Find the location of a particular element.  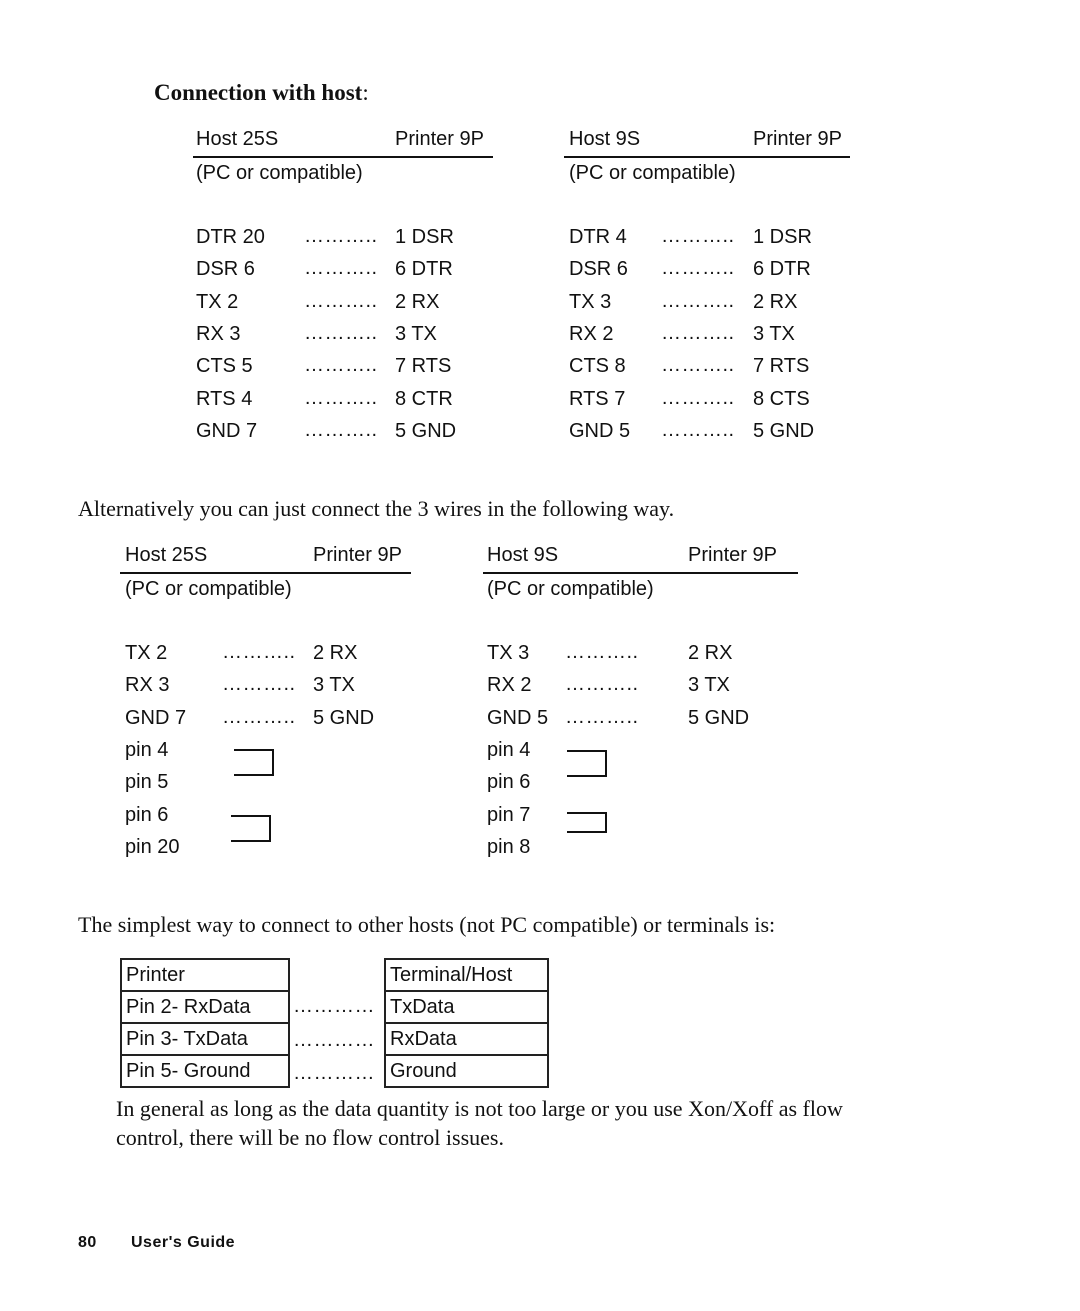

footer-title: User's Guide is located at coordinates (183, 1242).